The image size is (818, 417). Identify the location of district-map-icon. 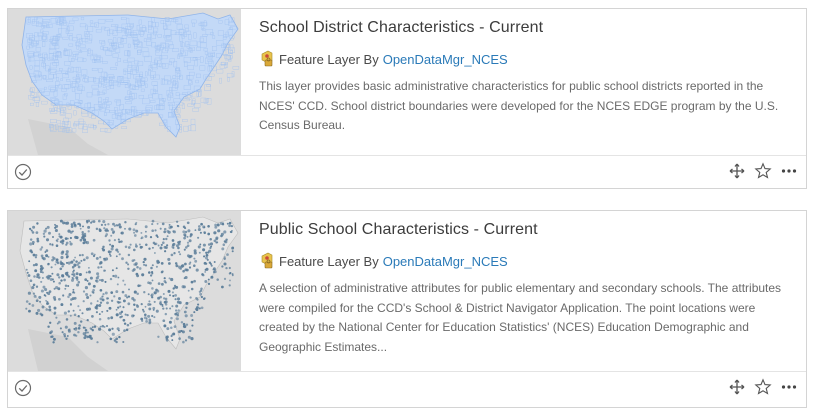
(124, 82).